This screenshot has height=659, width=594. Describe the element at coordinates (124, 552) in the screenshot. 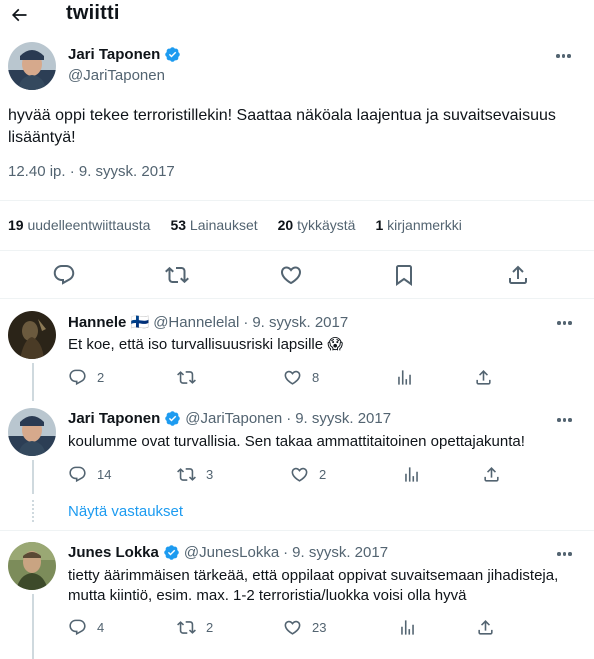

I see `author-name: Junes Lokka` at that location.